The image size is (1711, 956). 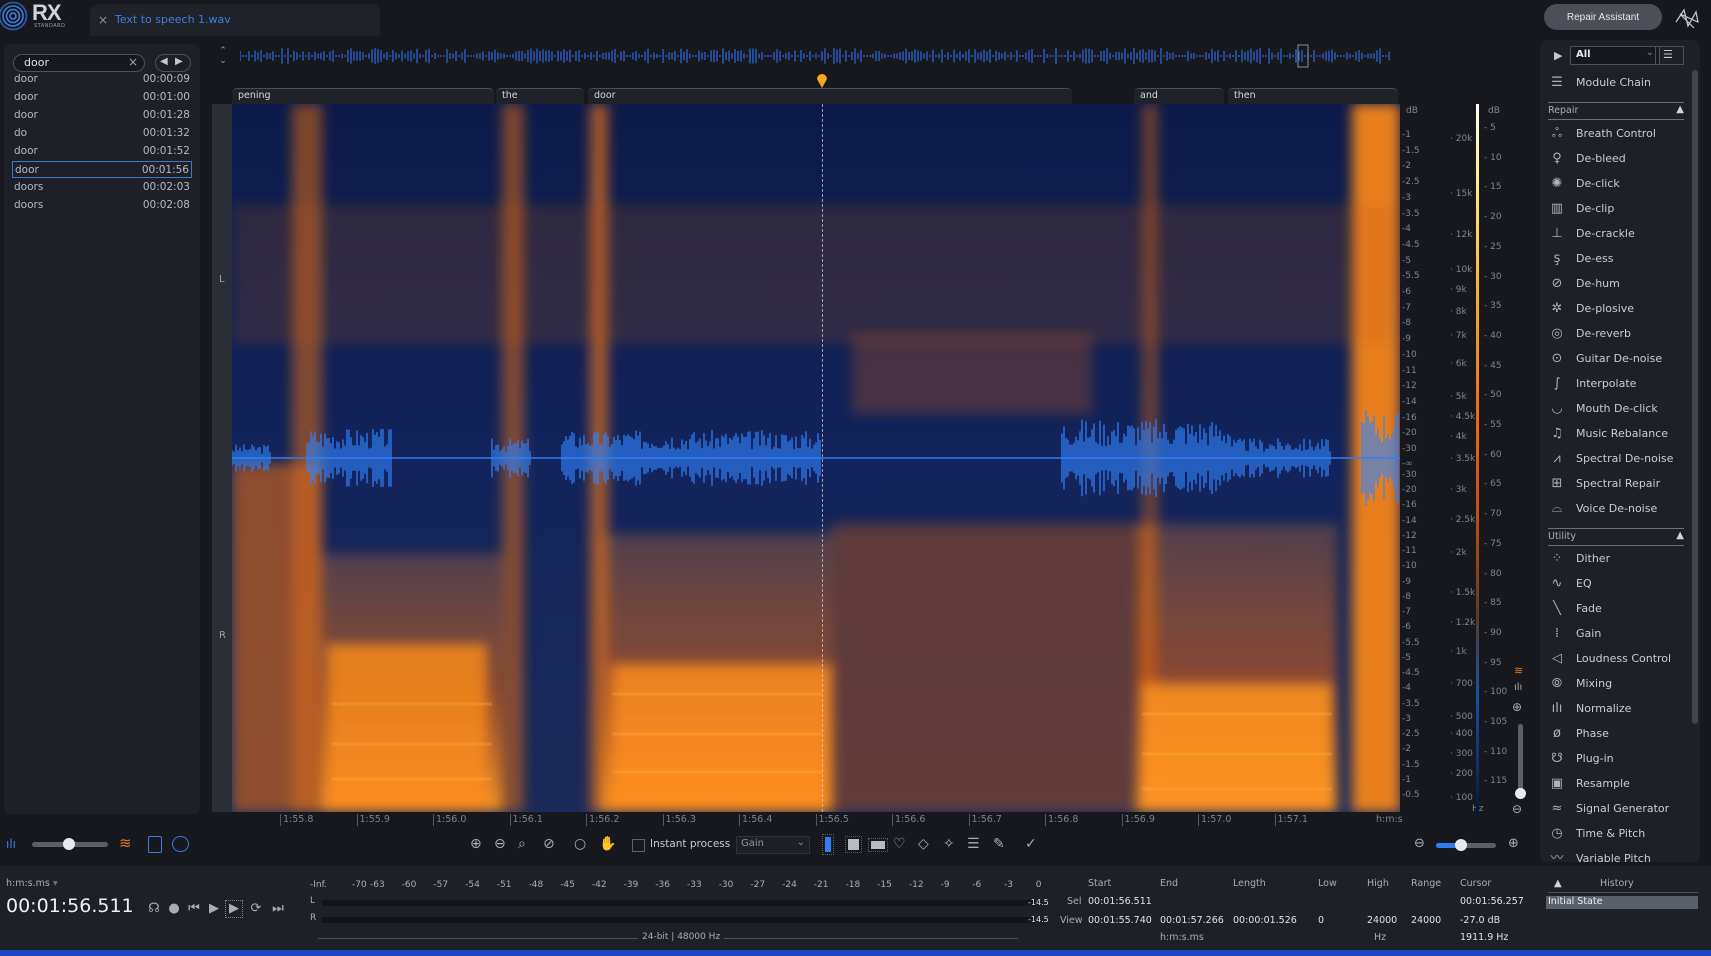 What do you see at coordinates (1618, 709) in the screenshot?
I see `module-item: ılı Normalize` at bounding box center [1618, 709].